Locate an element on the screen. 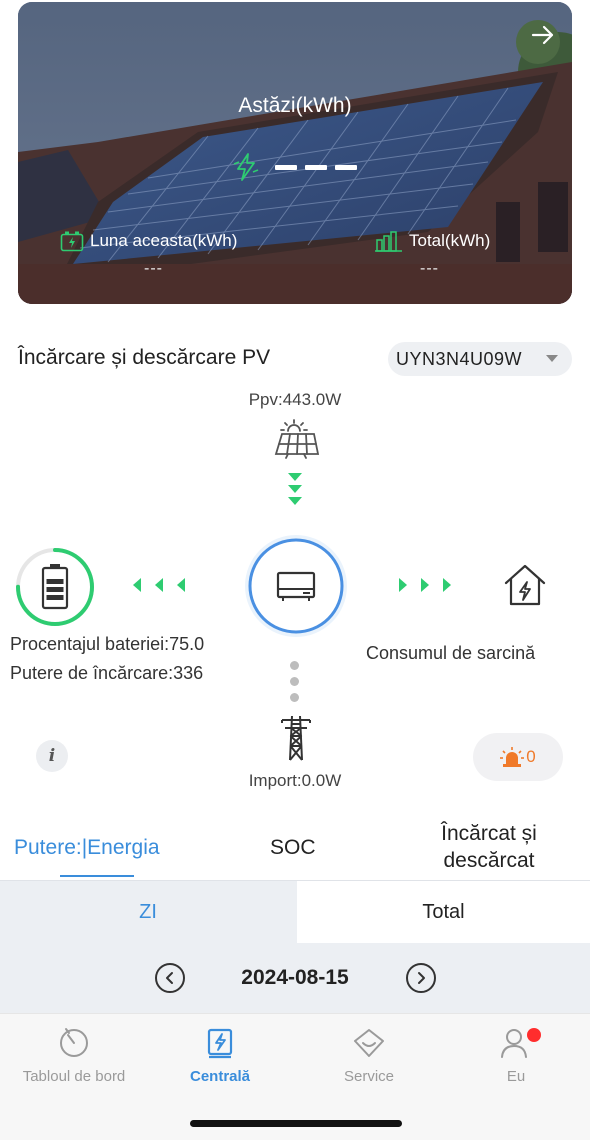  total-energy-value: --- is located at coordinates (429, 268).